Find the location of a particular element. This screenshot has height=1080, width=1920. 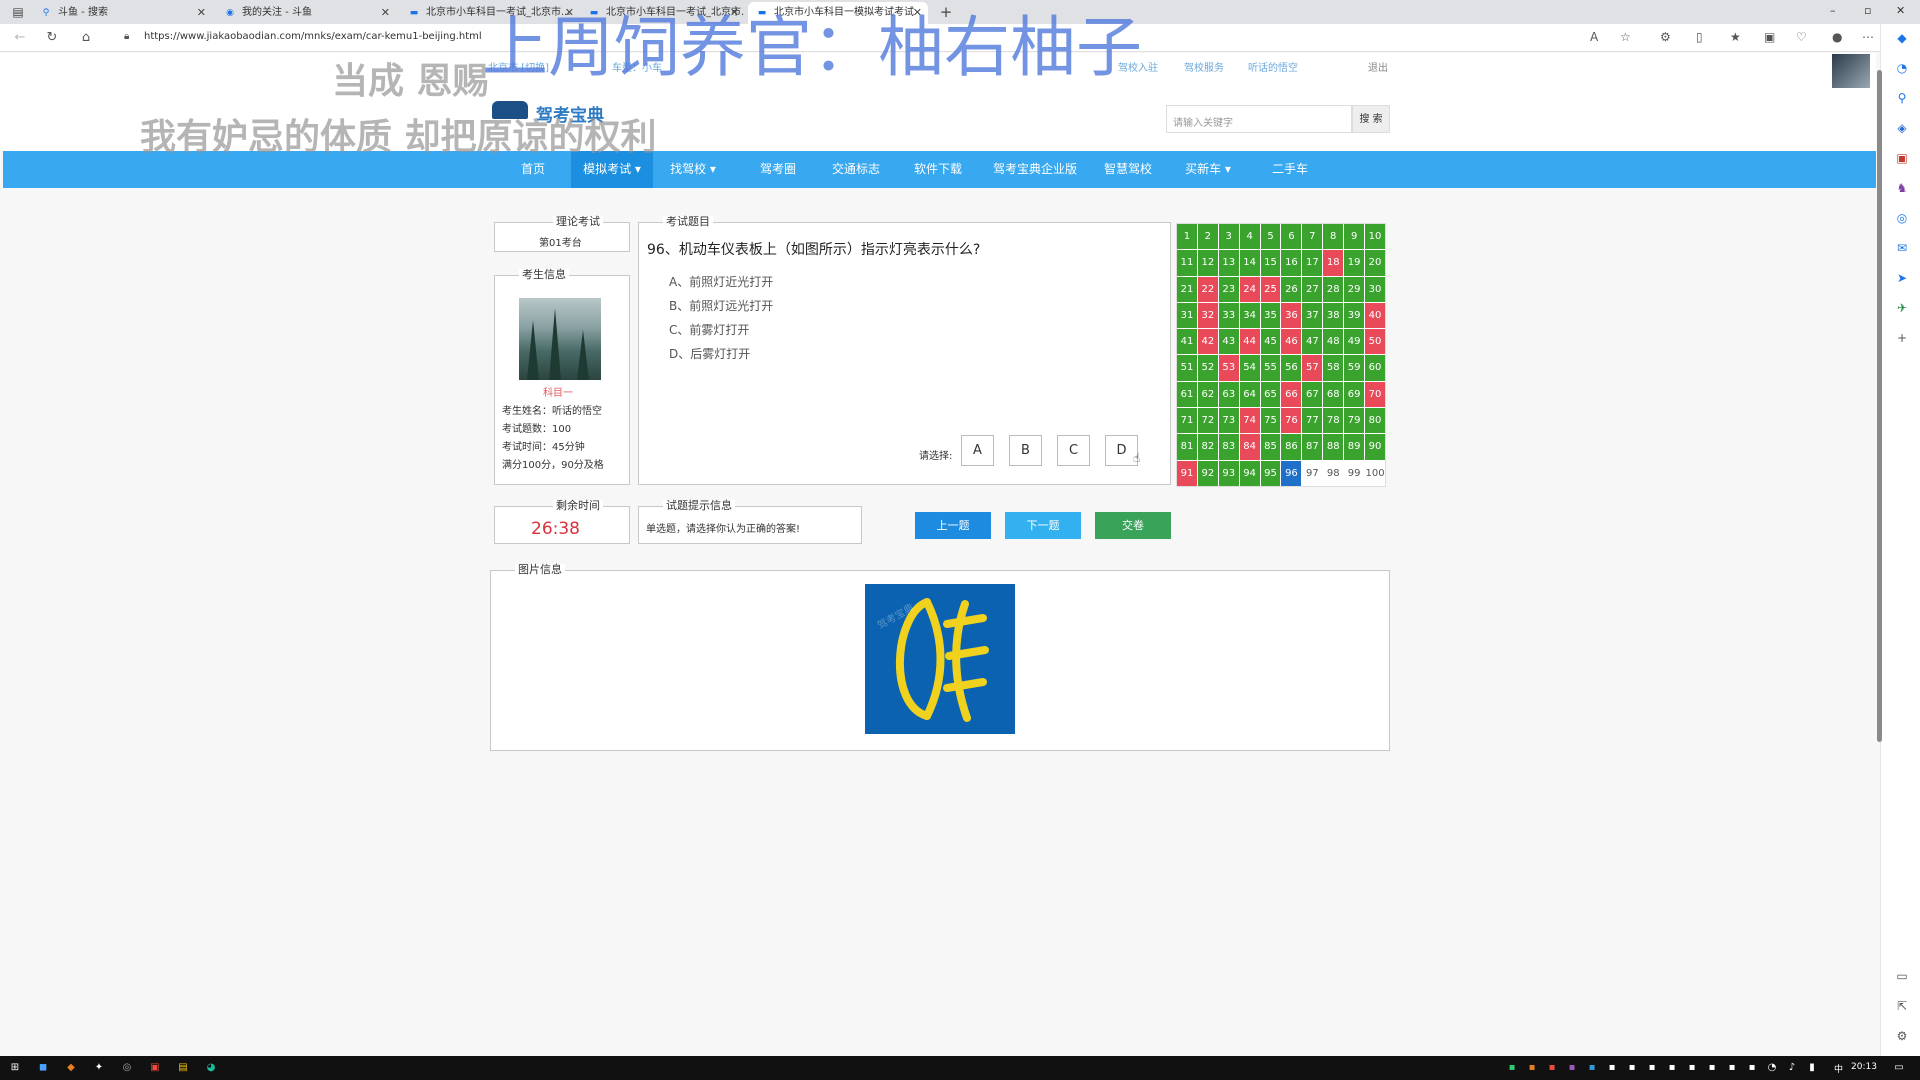

submit-exam-button: 交卷 is located at coordinates (1133, 525).